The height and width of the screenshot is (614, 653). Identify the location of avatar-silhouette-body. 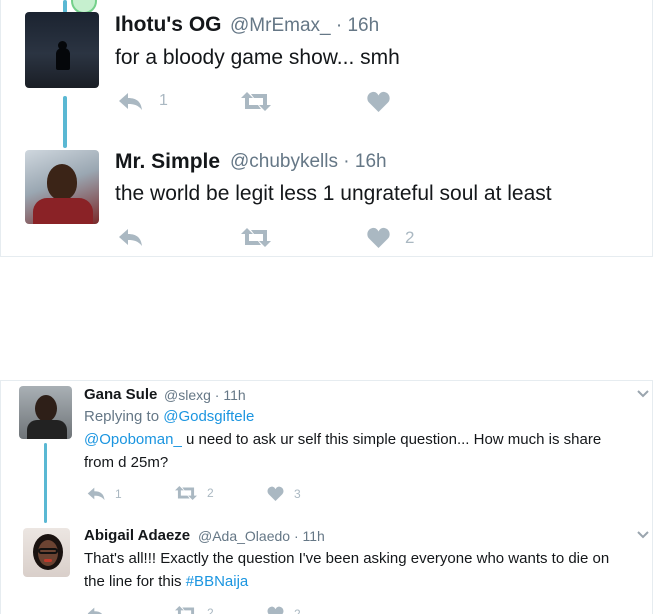
(63, 59).